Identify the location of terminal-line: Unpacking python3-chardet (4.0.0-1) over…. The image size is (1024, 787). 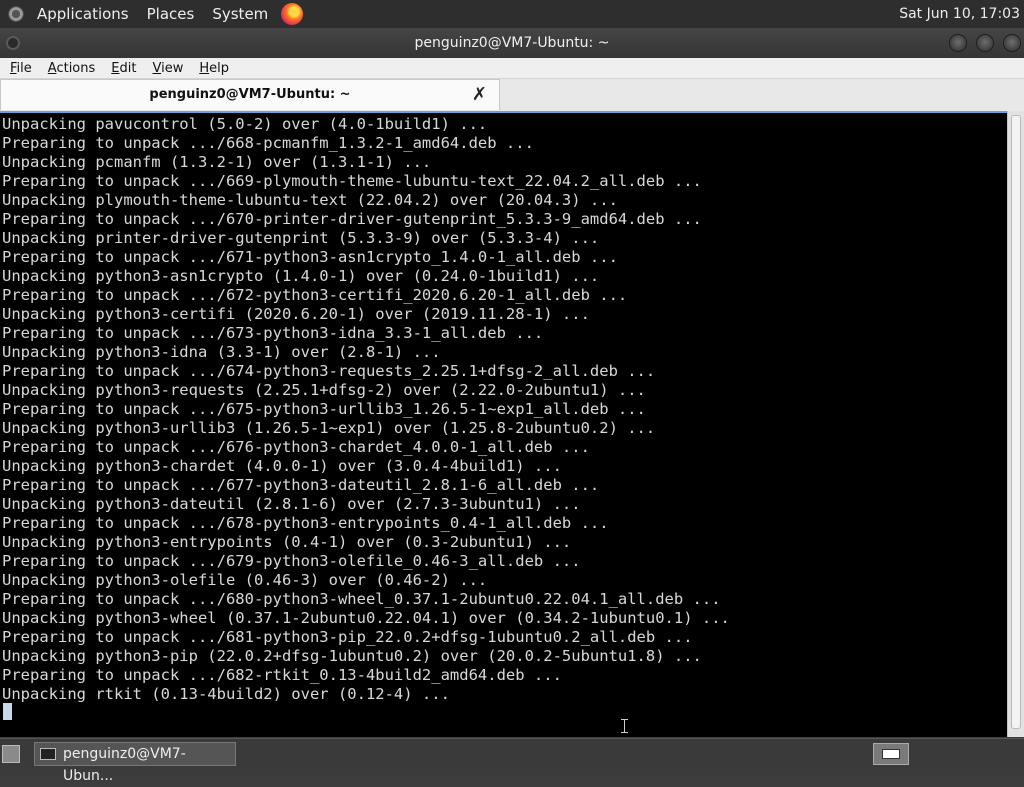
(282, 466).